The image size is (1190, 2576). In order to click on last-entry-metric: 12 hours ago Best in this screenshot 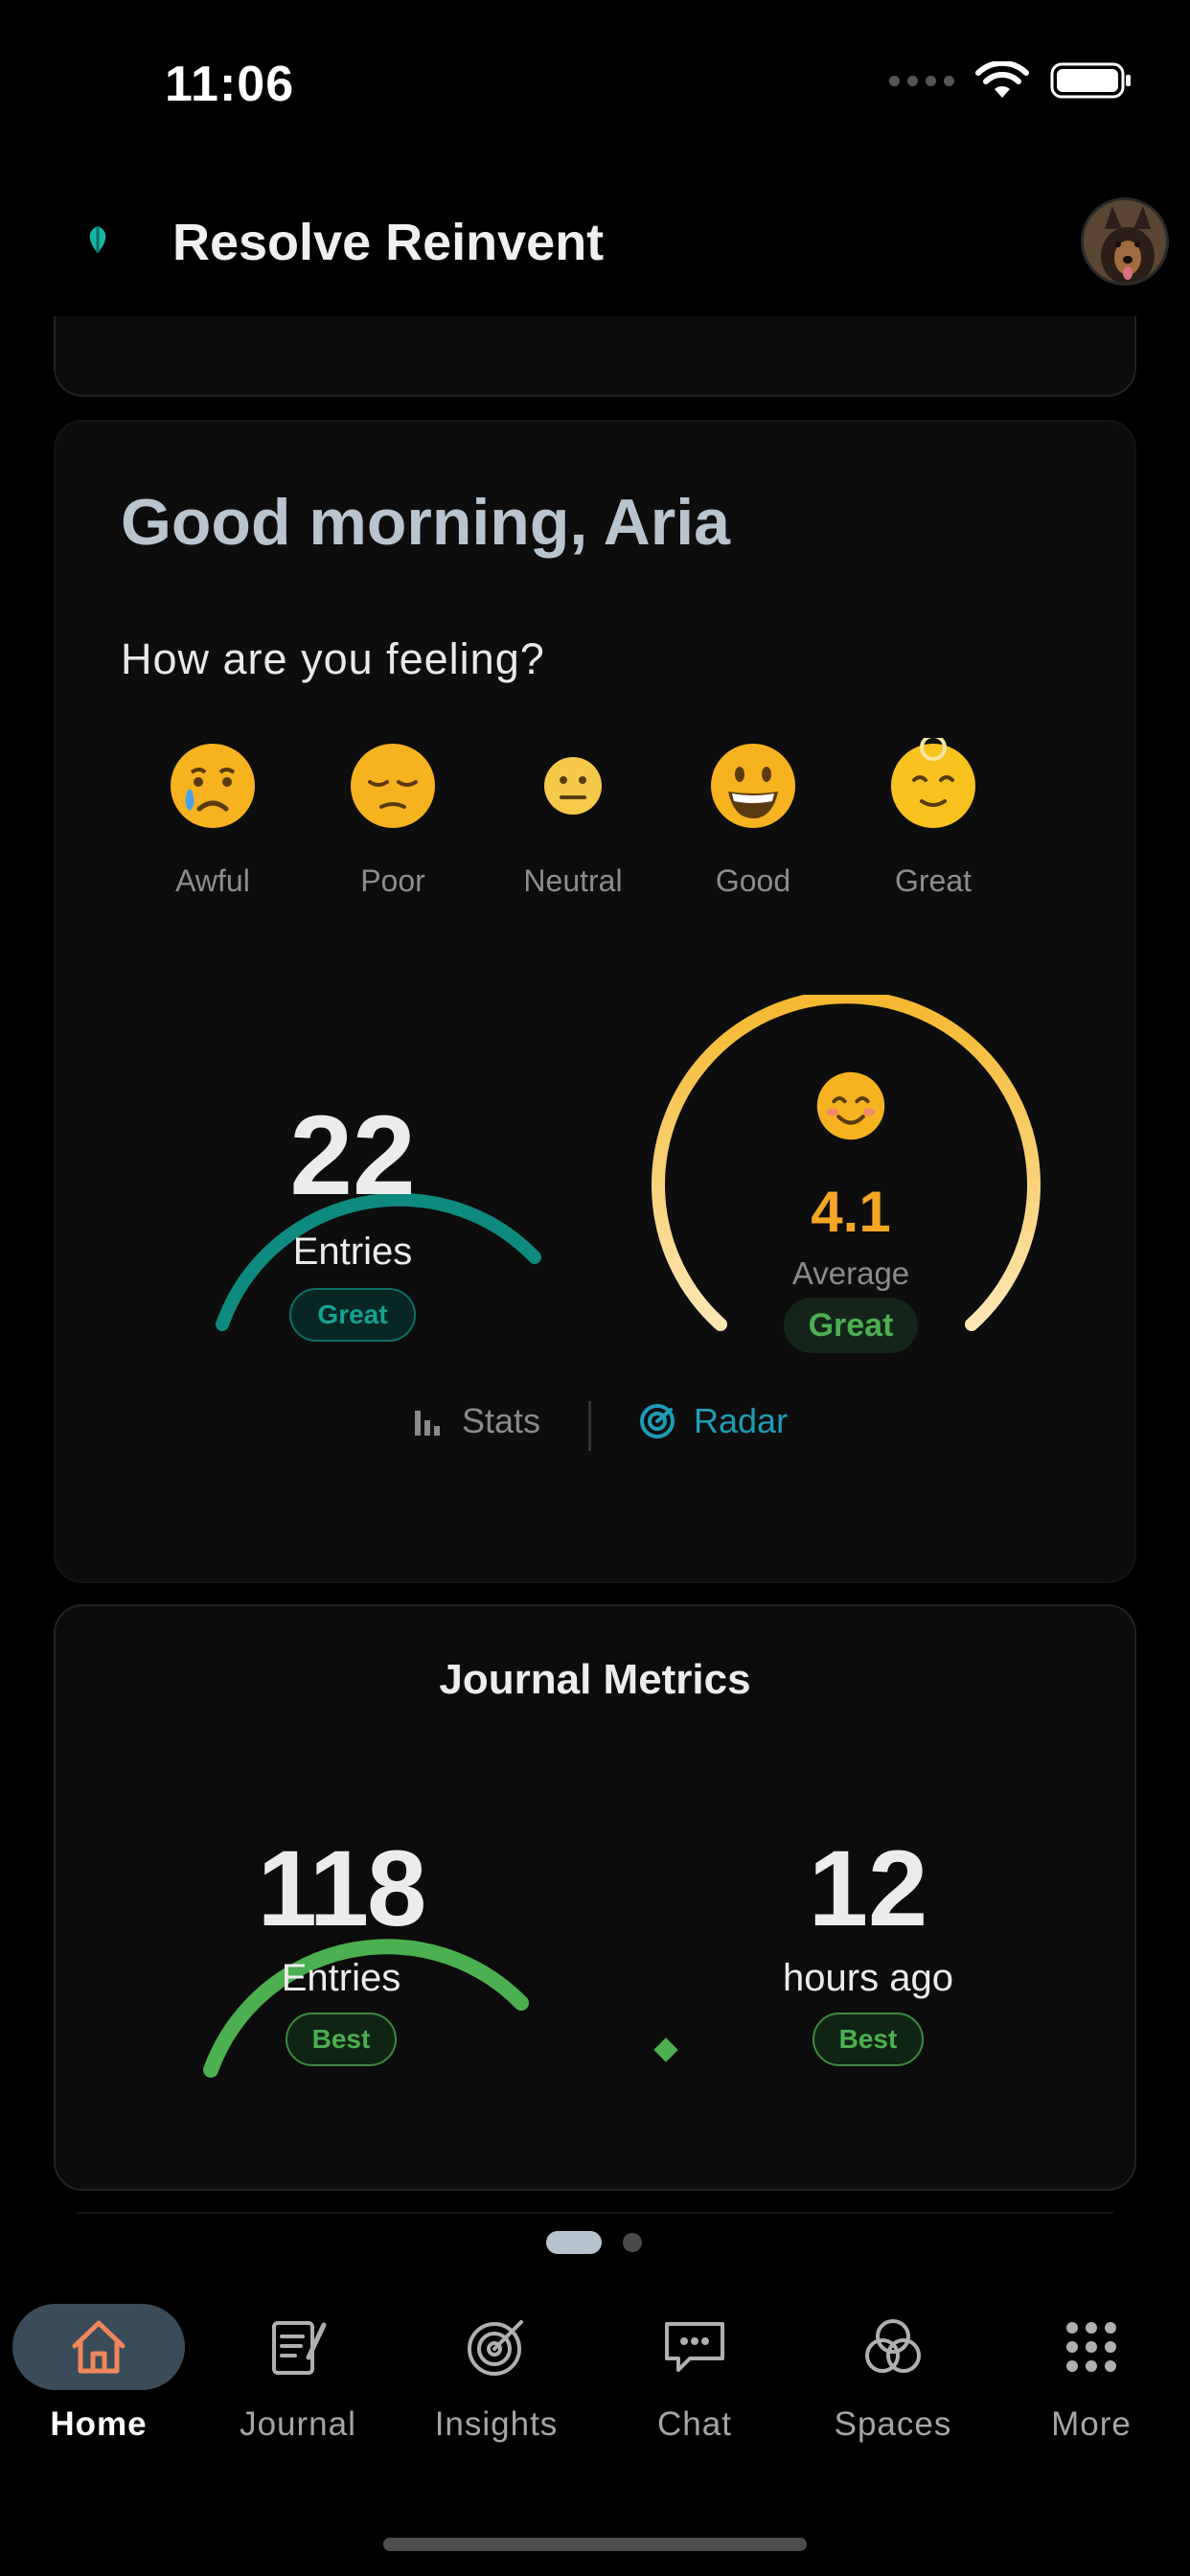, I will do `click(862, 1932)`.